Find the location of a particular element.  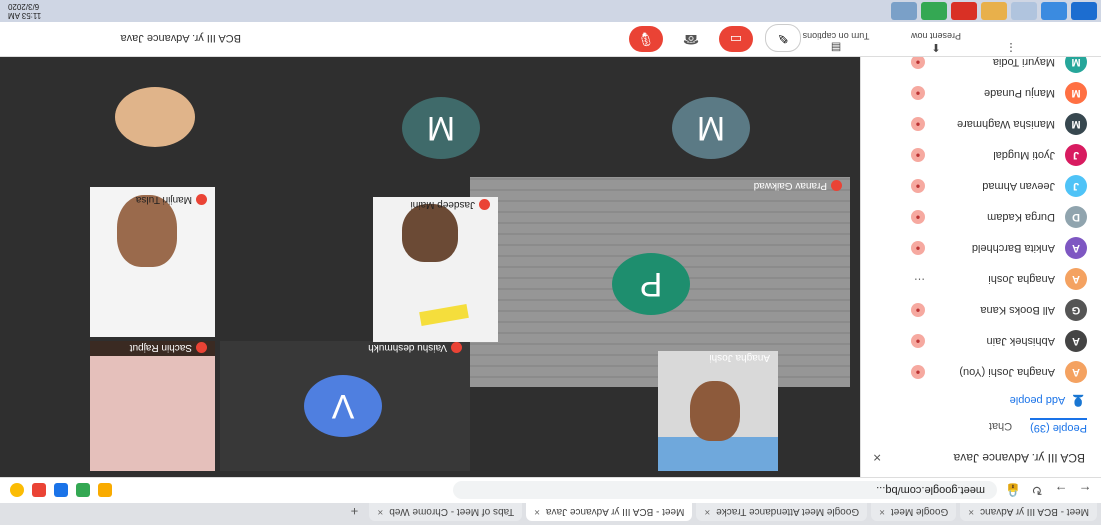

captions-button: ▤ Turn on captions is located at coordinates (836, 42).